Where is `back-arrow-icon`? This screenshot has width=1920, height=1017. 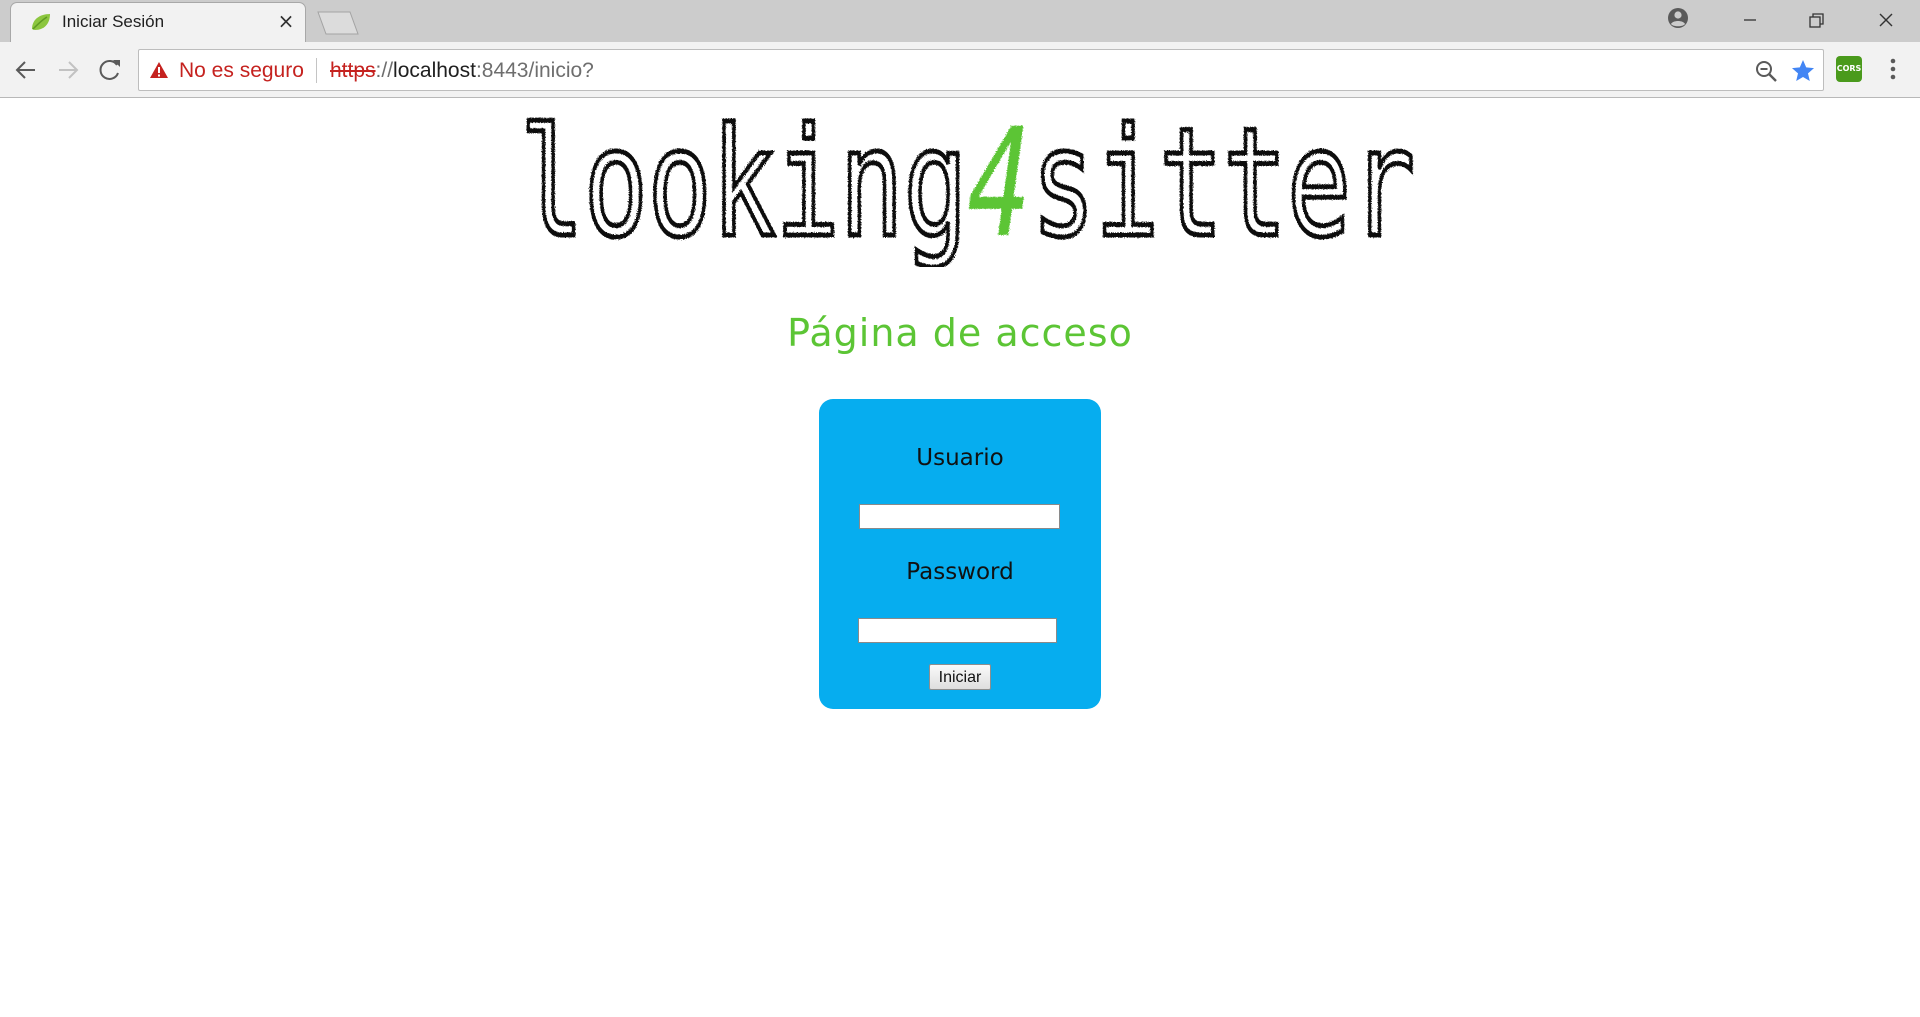
back-arrow-icon is located at coordinates (26, 70).